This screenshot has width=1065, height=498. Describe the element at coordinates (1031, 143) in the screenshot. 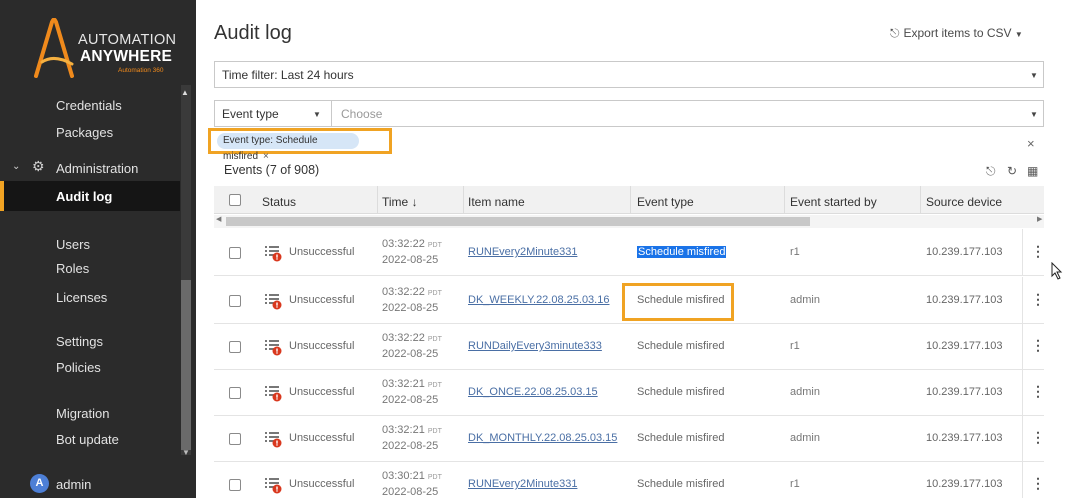

I see `clear-filters-icon: ×` at that location.